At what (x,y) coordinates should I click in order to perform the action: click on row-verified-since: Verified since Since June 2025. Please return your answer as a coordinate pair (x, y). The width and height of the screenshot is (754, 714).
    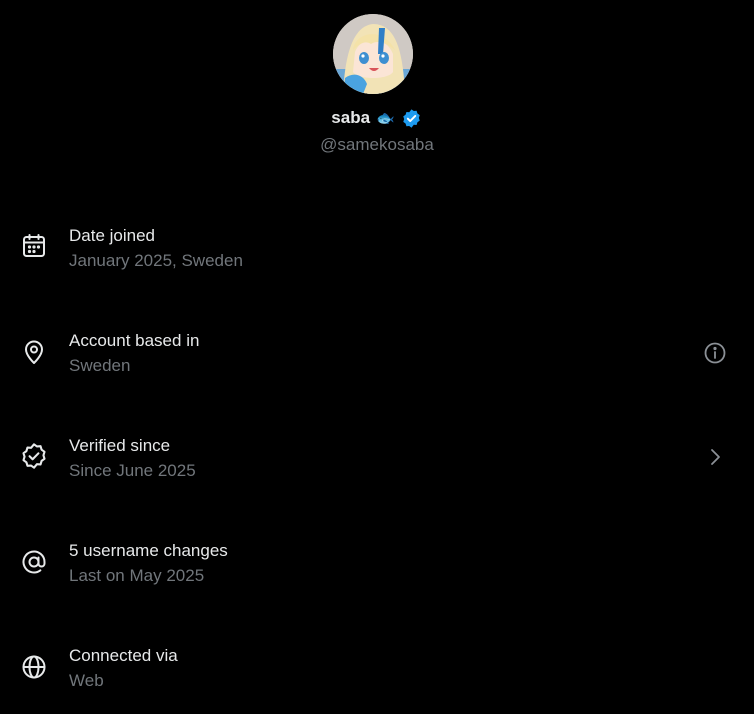
    Looking at the image, I should click on (377, 462).